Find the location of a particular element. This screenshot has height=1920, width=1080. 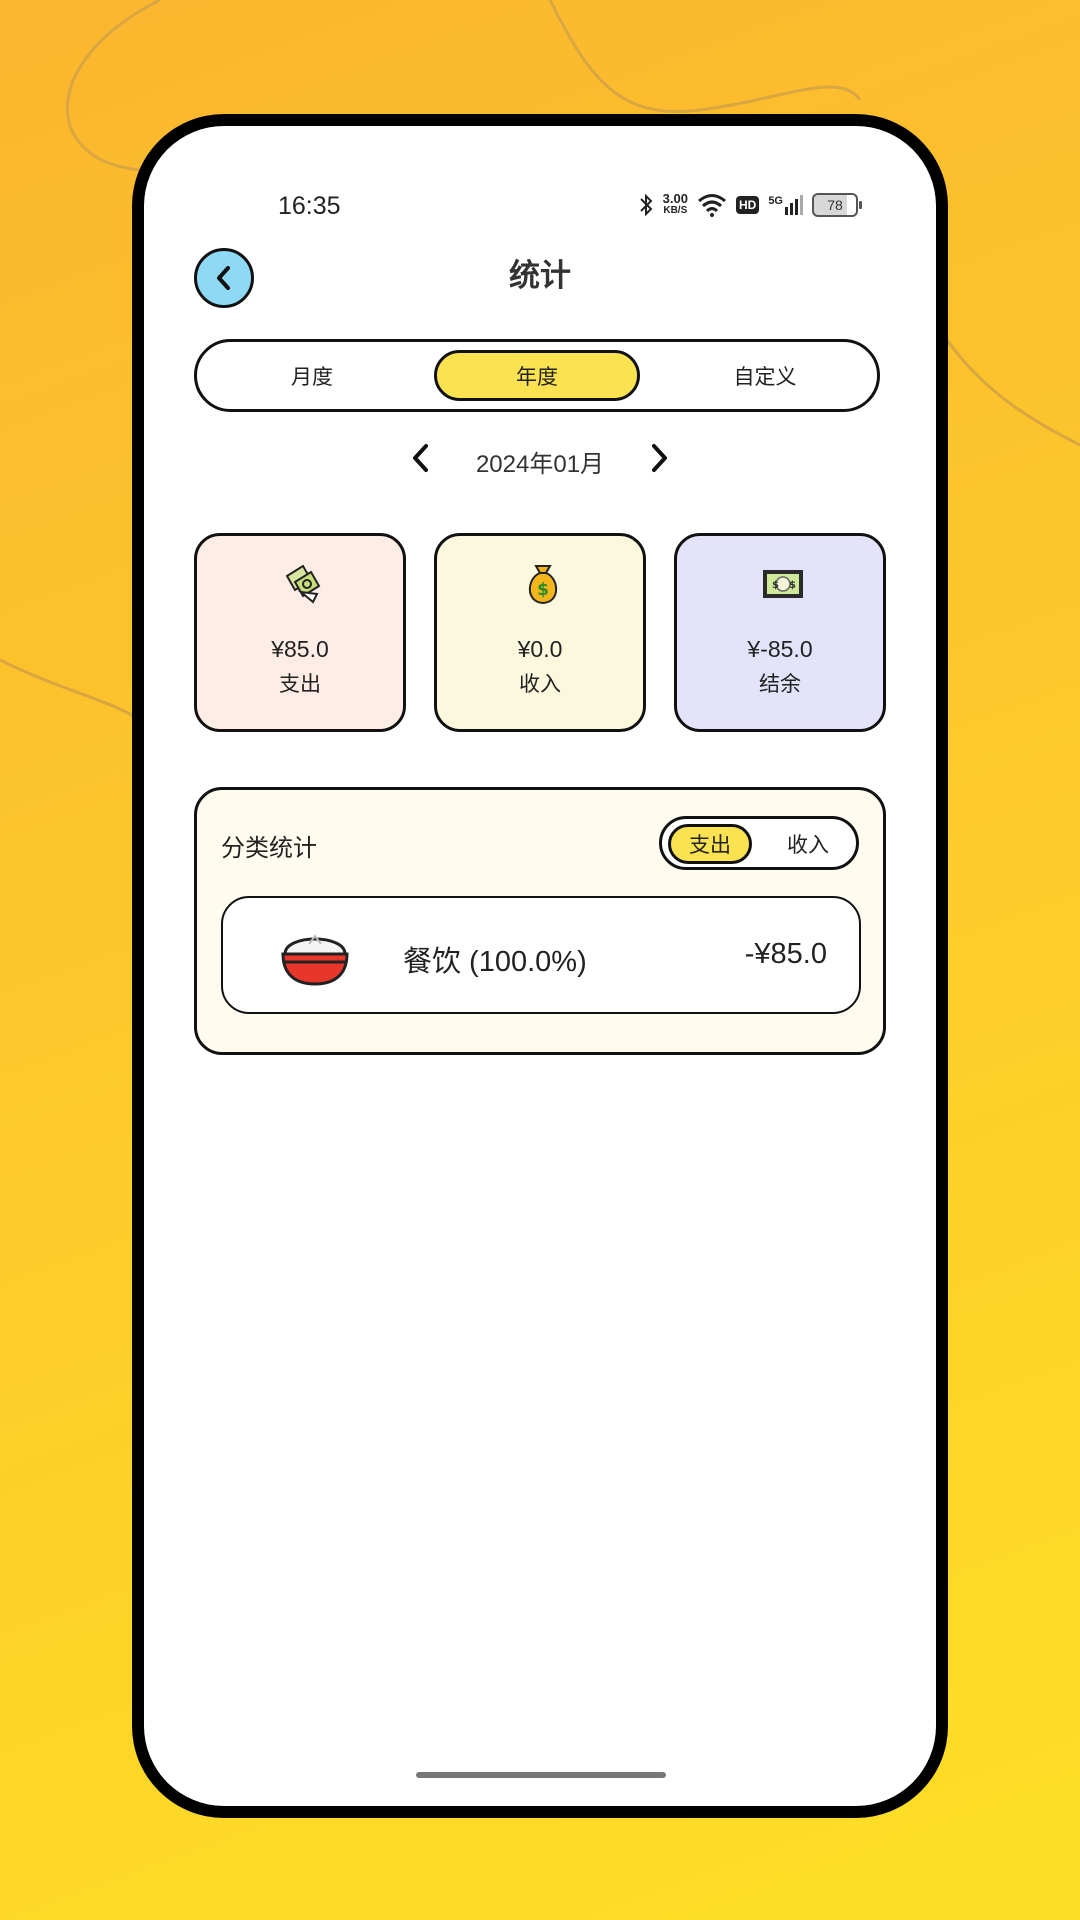

status-bar: 16:35 3.00 KB/S HD 5G 78 is located at coordinates (540, 176).